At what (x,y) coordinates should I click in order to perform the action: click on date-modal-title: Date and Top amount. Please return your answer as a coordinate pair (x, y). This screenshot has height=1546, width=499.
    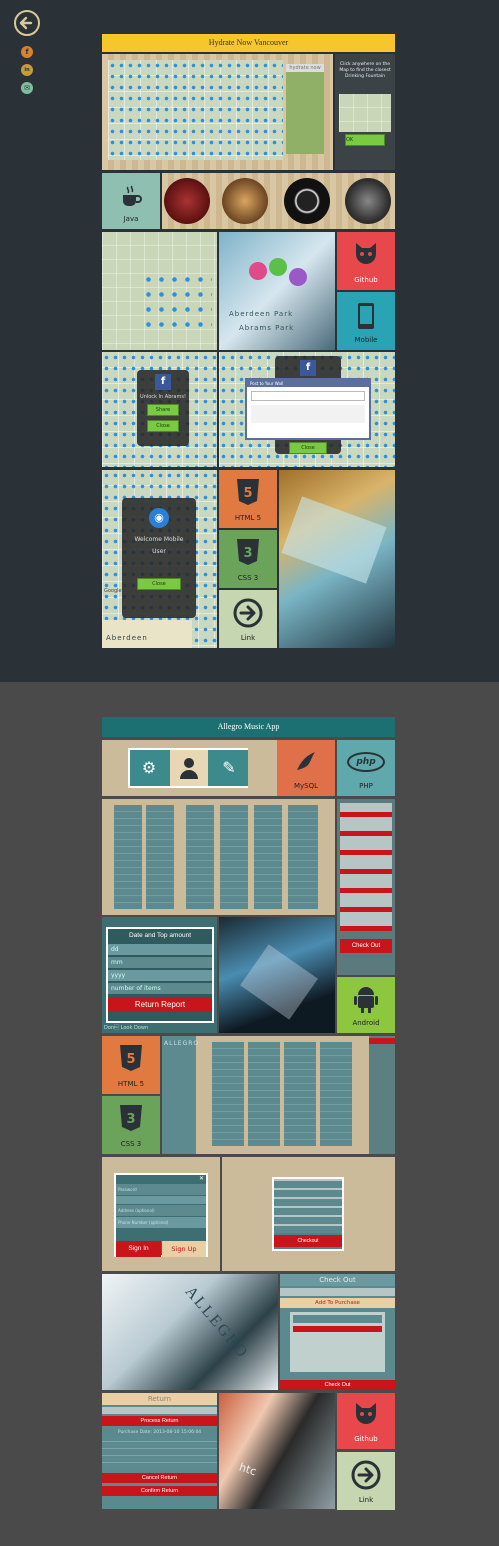
    Looking at the image, I should click on (160, 935).